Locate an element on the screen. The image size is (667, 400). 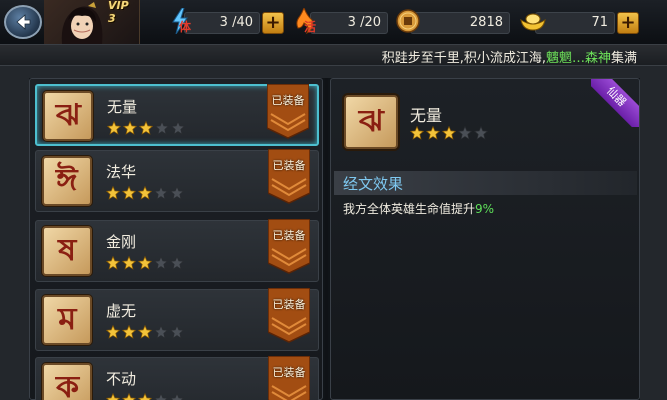
rune-icon: ঝ is located at coordinates (68, 116).